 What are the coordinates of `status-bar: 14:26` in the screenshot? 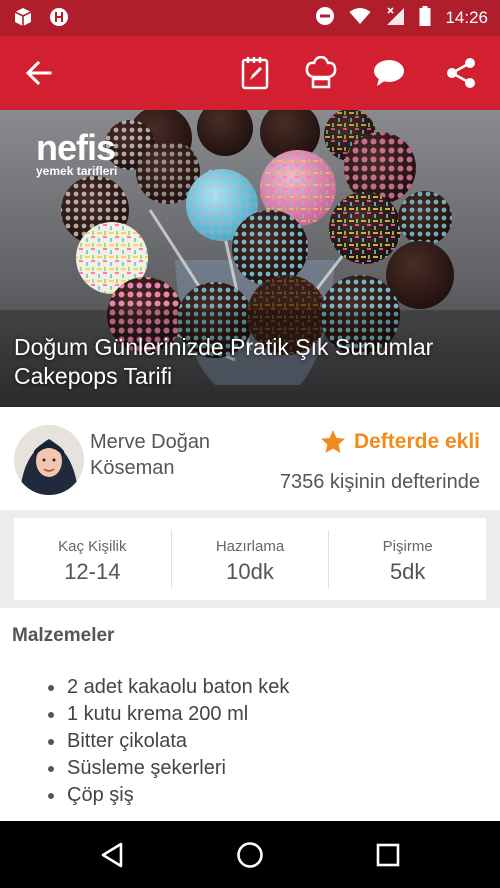 It's located at (250, 18).